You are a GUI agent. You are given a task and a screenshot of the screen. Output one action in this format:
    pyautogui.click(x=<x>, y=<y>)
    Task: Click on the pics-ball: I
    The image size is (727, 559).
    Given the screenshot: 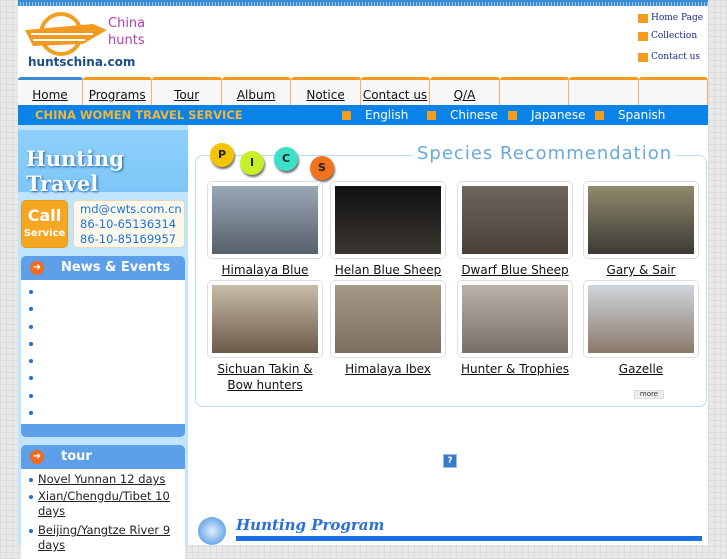 What is the action you would take?
    pyautogui.click(x=252, y=163)
    